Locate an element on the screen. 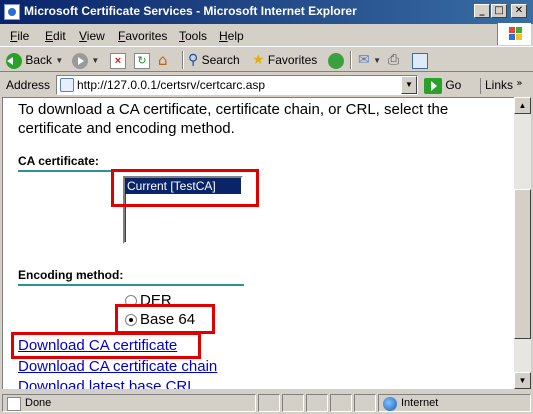 This screenshot has width=533, height=414. mail-button: ✉ ▼ is located at coordinates (369, 60).